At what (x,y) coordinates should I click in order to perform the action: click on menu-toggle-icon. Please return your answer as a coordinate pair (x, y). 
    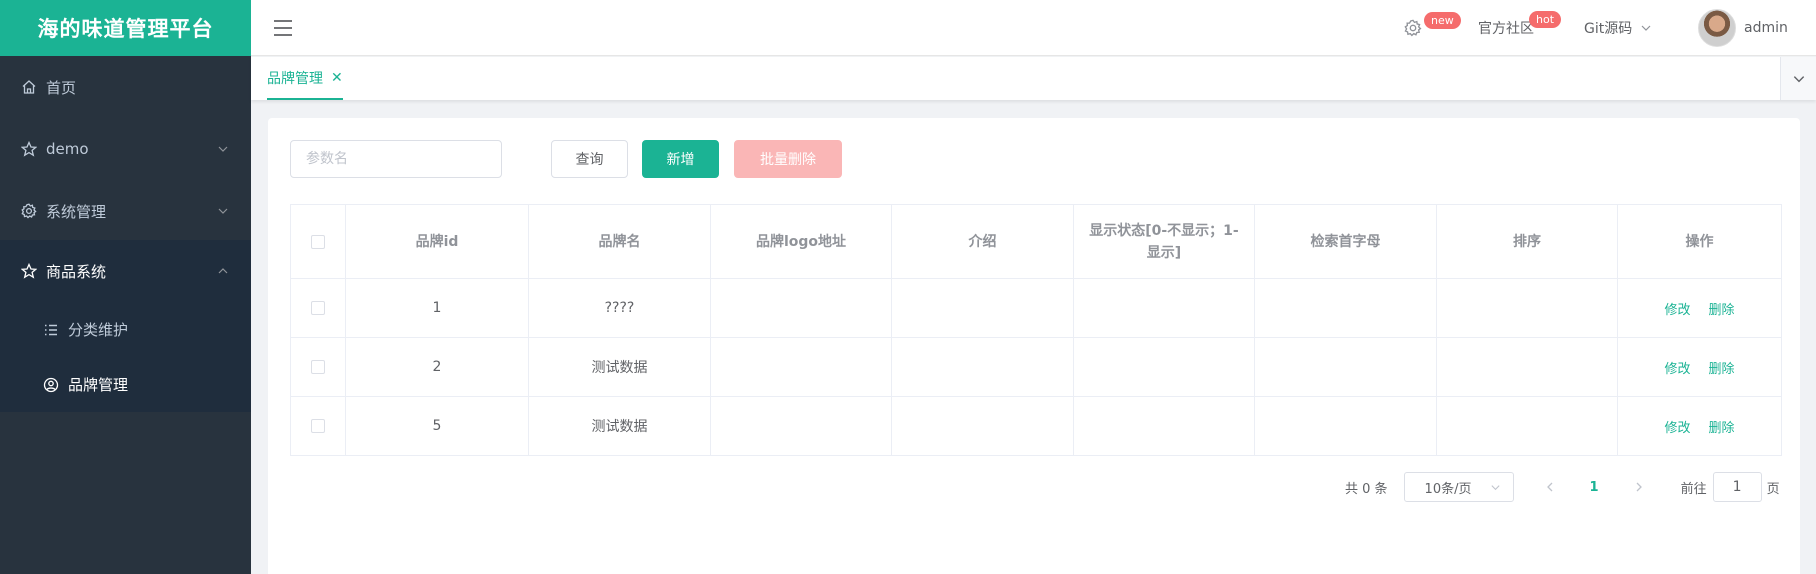
    Looking at the image, I should click on (283, 28).